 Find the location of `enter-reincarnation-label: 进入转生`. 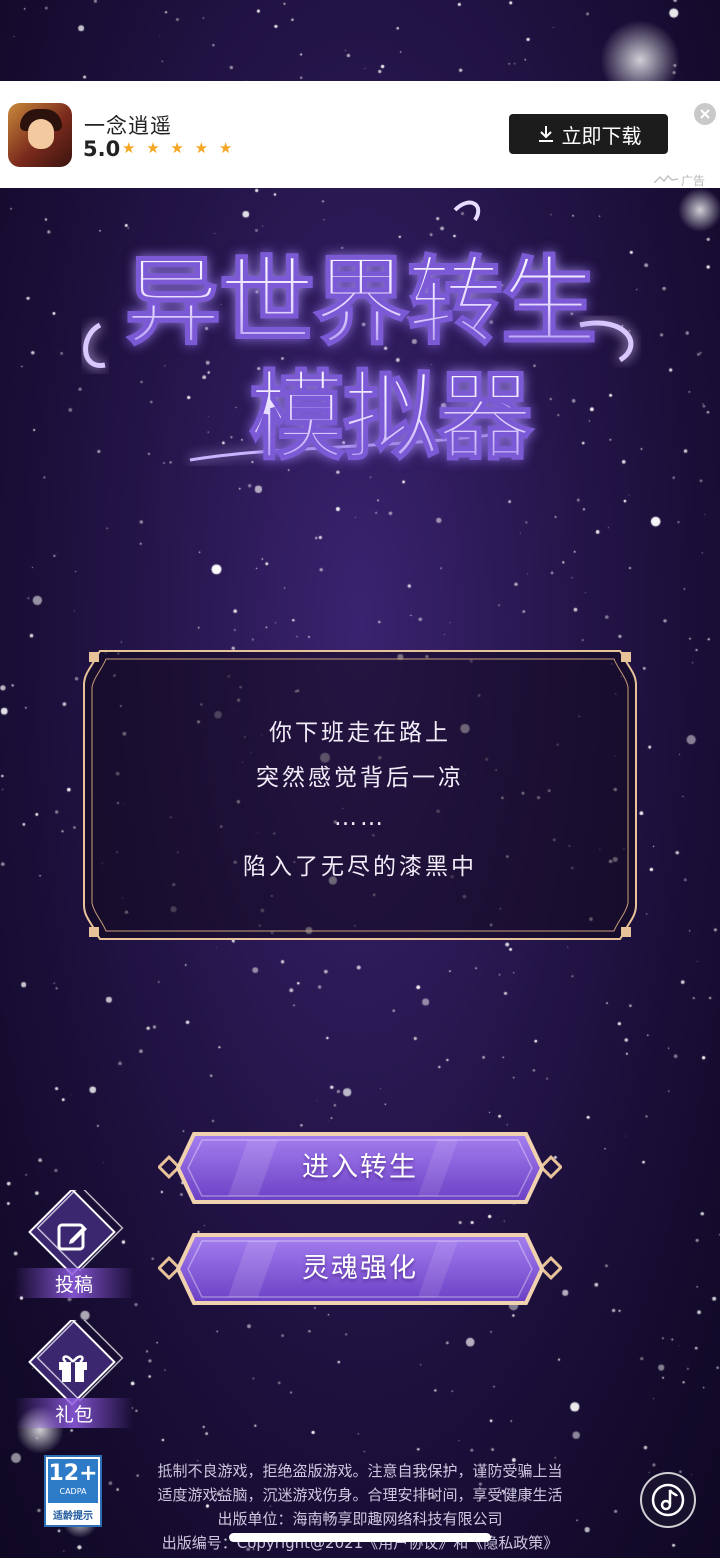

enter-reincarnation-label: 进入转生 is located at coordinates (360, 1167).